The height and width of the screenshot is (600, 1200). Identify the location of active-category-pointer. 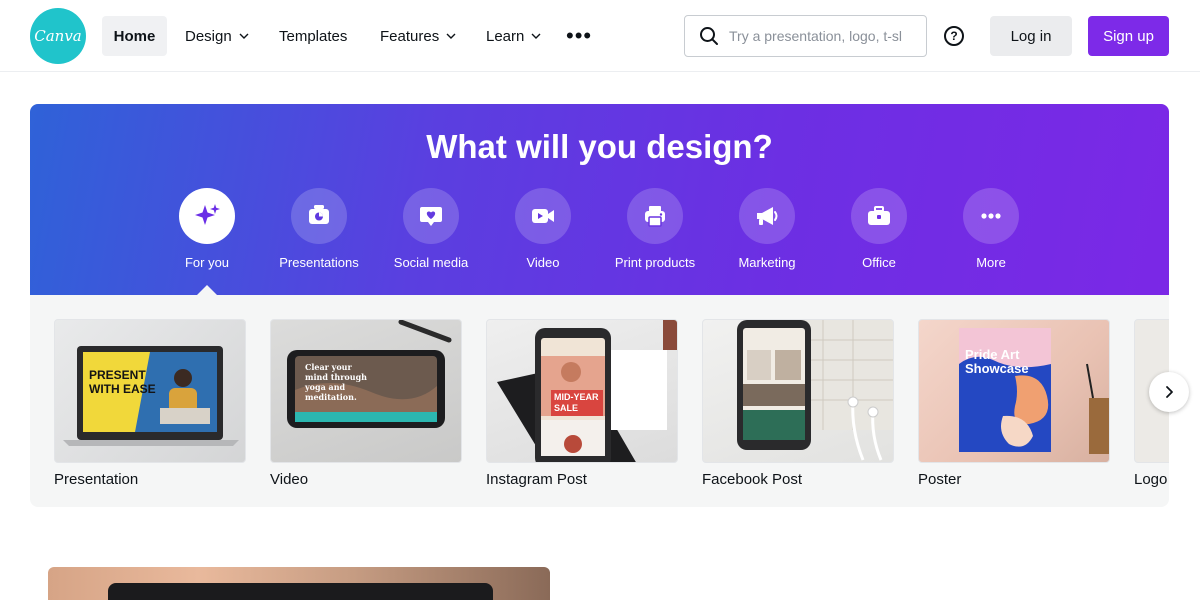
(207, 290).